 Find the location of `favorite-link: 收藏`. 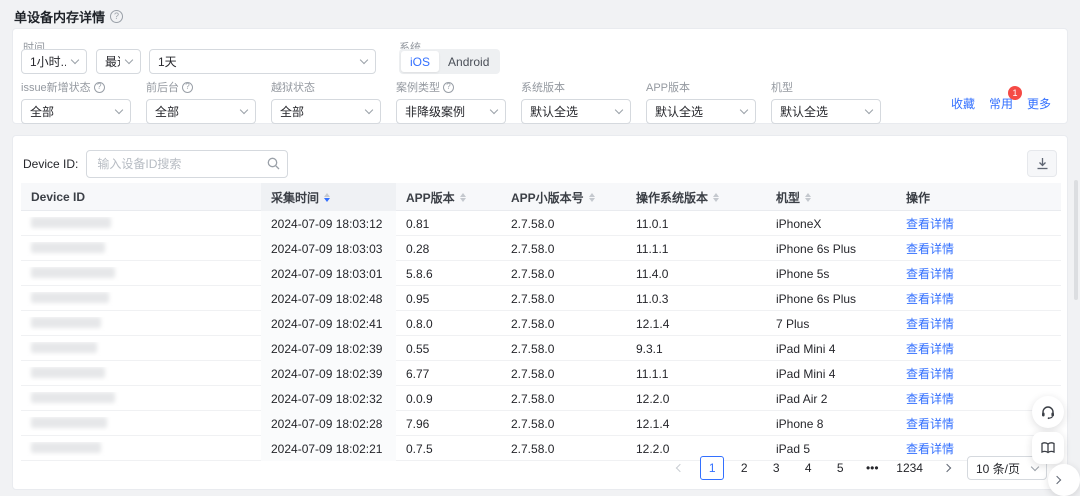

favorite-link: 收藏 is located at coordinates (963, 103).